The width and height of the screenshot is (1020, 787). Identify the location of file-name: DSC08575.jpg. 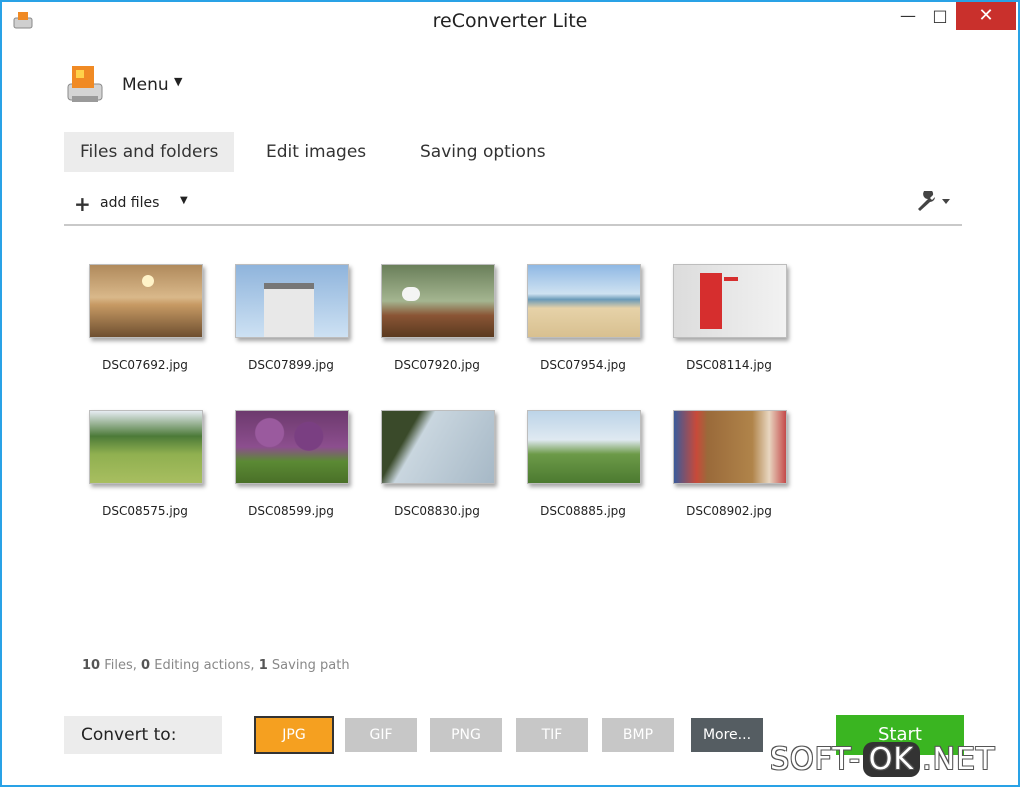
(145, 511).